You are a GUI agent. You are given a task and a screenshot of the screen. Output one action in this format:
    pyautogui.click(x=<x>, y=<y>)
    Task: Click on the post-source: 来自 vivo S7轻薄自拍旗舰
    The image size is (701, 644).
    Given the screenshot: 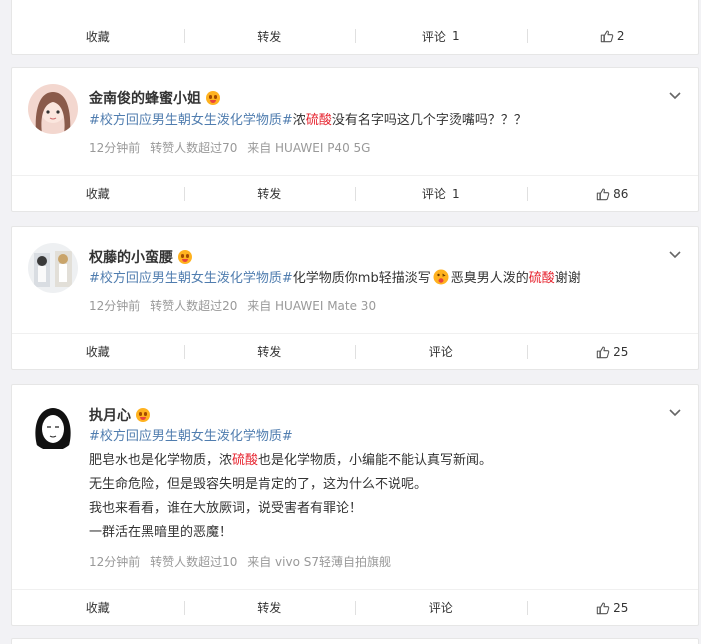 What is the action you would take?
    pyautogui.click(x=319, y=562)
    